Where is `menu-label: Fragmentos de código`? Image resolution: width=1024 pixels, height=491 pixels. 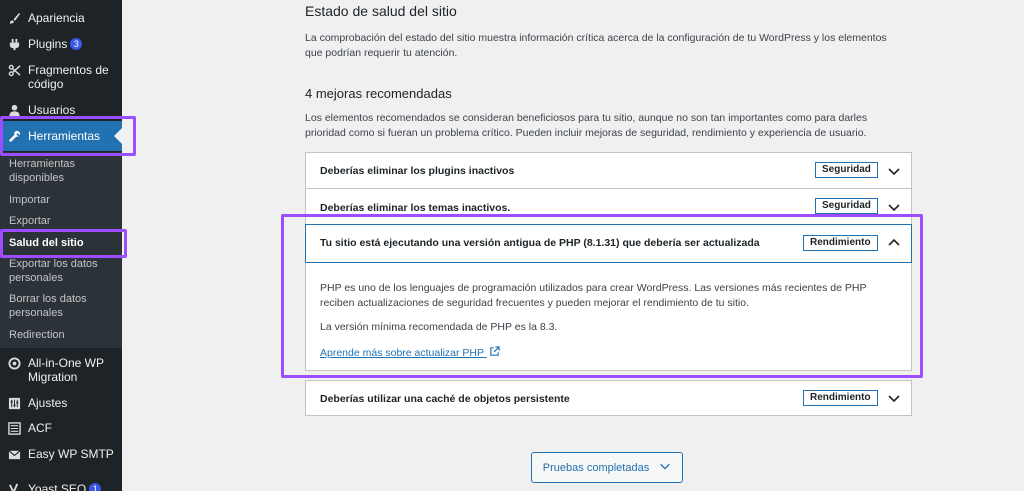 menu-label: Fragmentos de código is located at coordinates (68, 77).